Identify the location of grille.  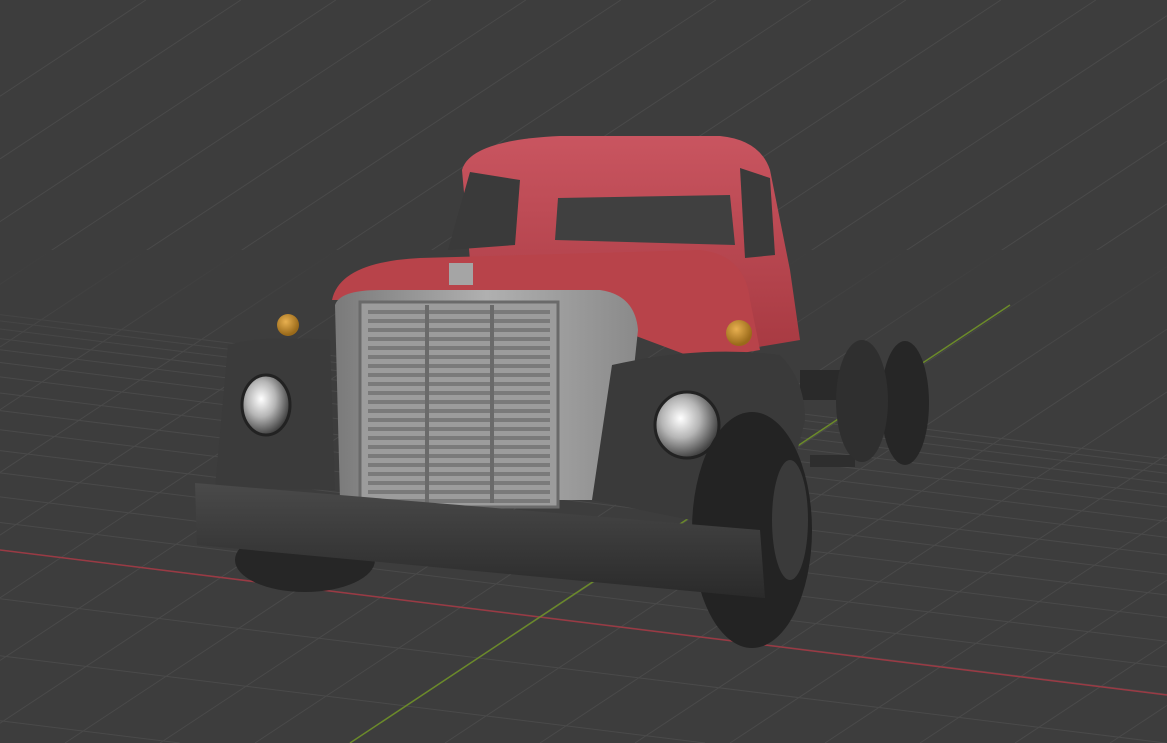
(459, 404).